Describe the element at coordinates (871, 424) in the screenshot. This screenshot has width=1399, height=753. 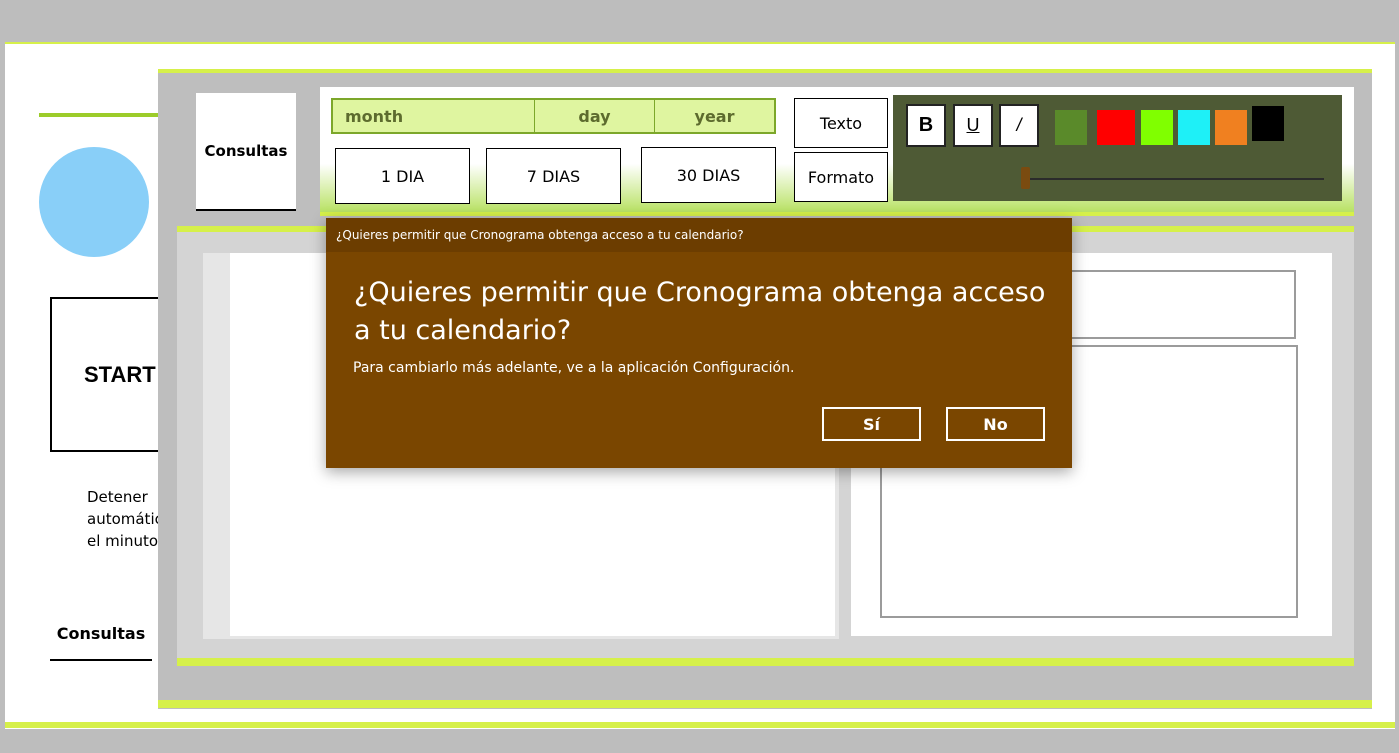
I see `dialog-yes-button: Sí` at that location.